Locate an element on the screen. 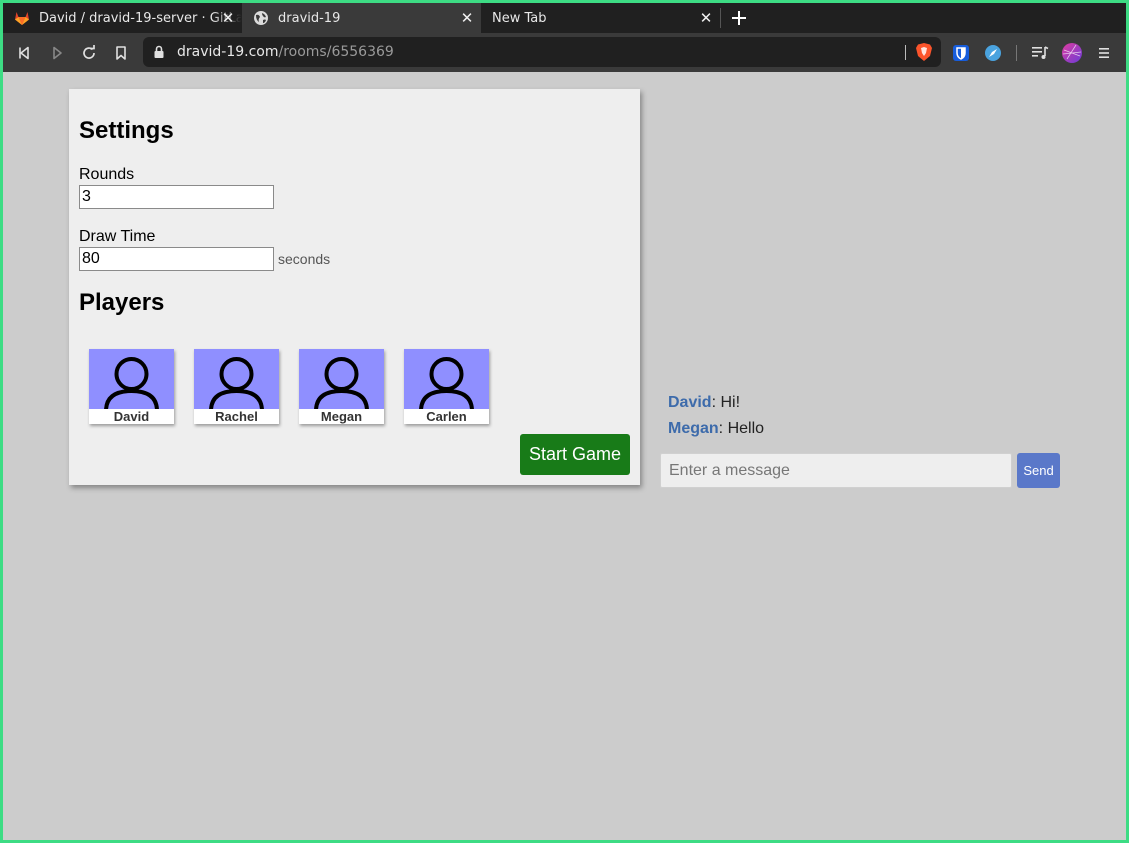 The image size is (1129, 843). media-button is located at coordinates (1040, 53).